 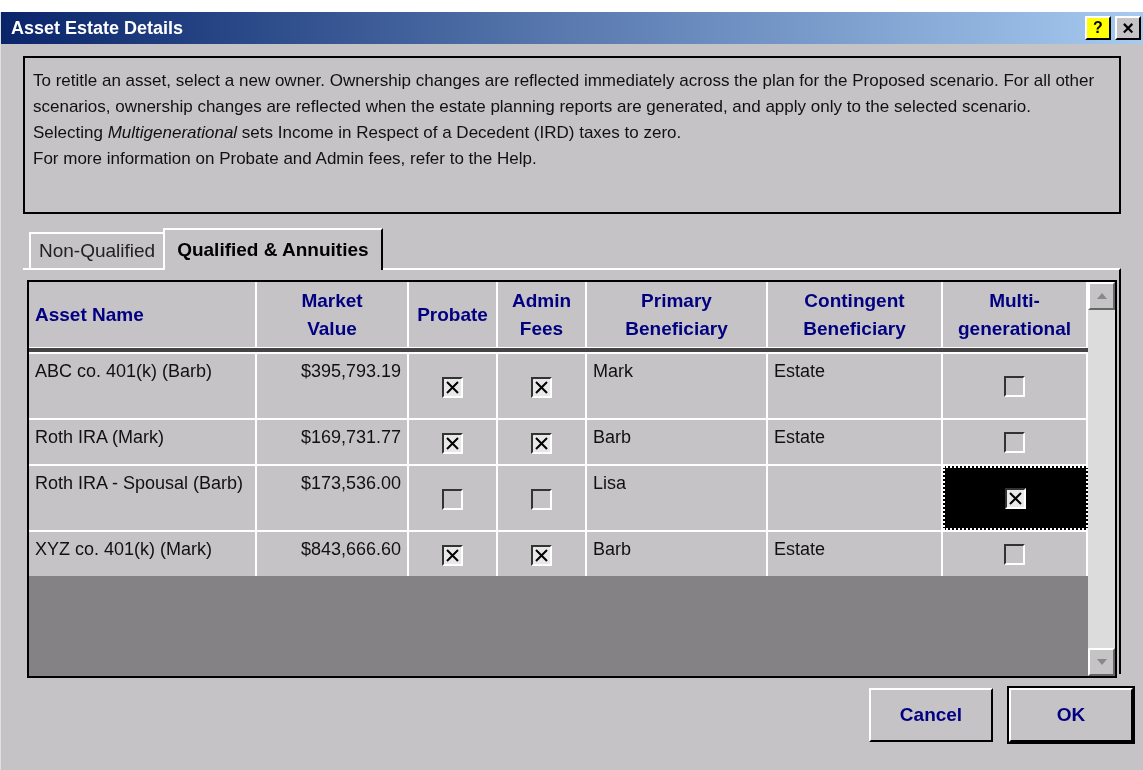 What do you see at coordinates (1128, 28) in the screenshot?
I see `close-button: ×` at bounding box center [1128, 28].